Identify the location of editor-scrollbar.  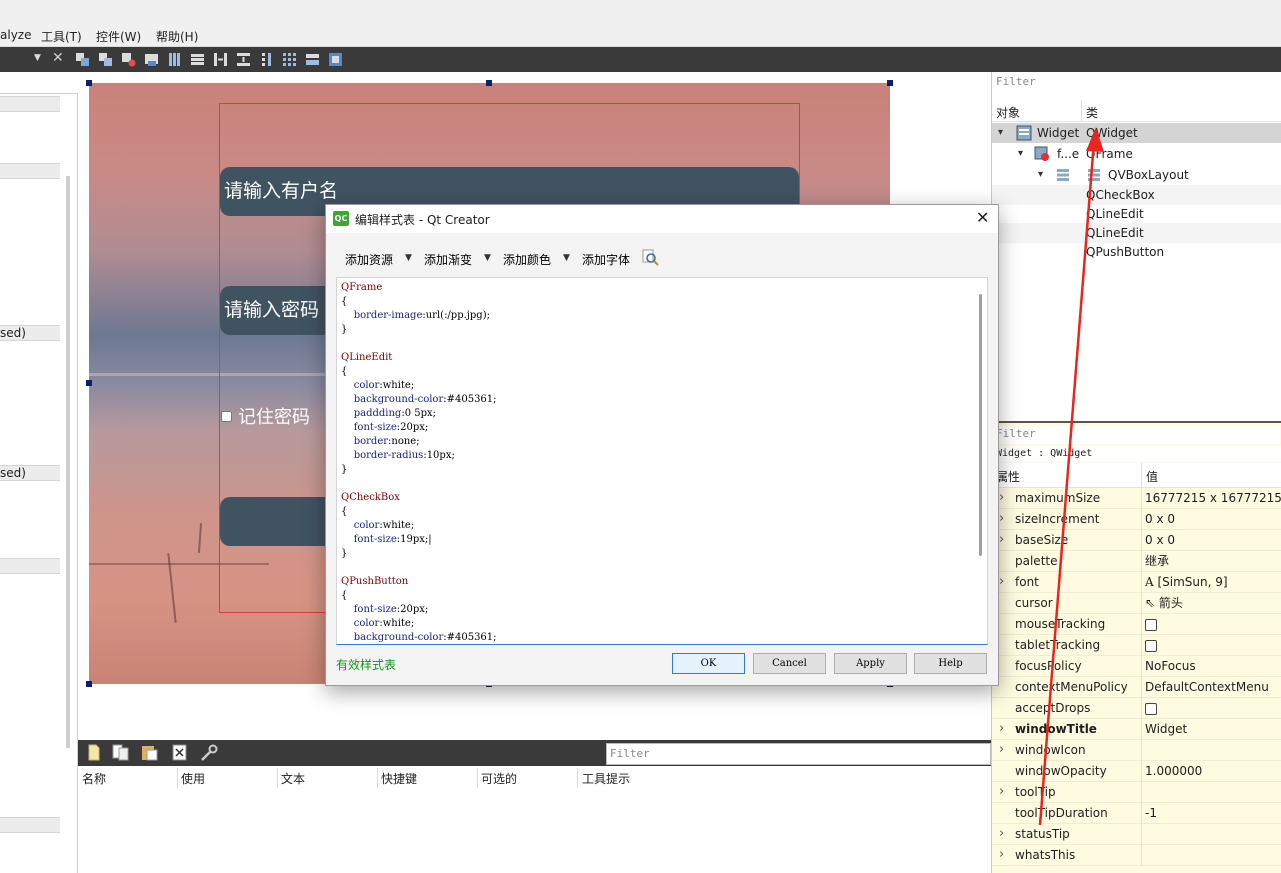
(980, 425).